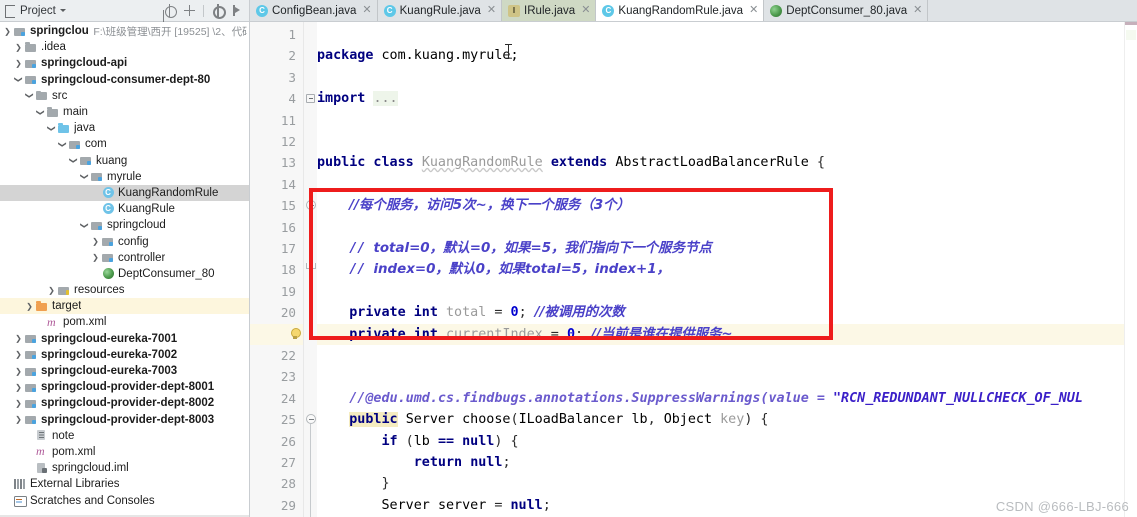  What do you see at coordinates (124, 468) in the screenshot?
I see `tree-node-springcloud.iml: springcloud.iml` at bounding box center [124, 468].